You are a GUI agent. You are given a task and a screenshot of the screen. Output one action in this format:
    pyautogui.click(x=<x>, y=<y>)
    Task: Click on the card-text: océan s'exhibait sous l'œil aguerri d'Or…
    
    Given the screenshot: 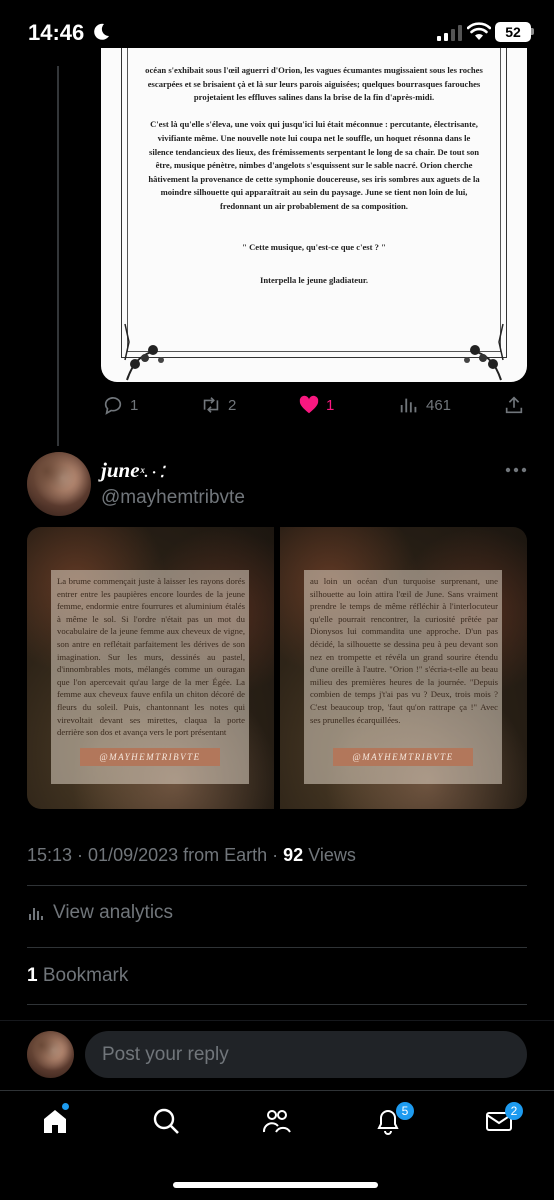 What is the action you would take?
    pyautogui.click(x=314, y=182)
    